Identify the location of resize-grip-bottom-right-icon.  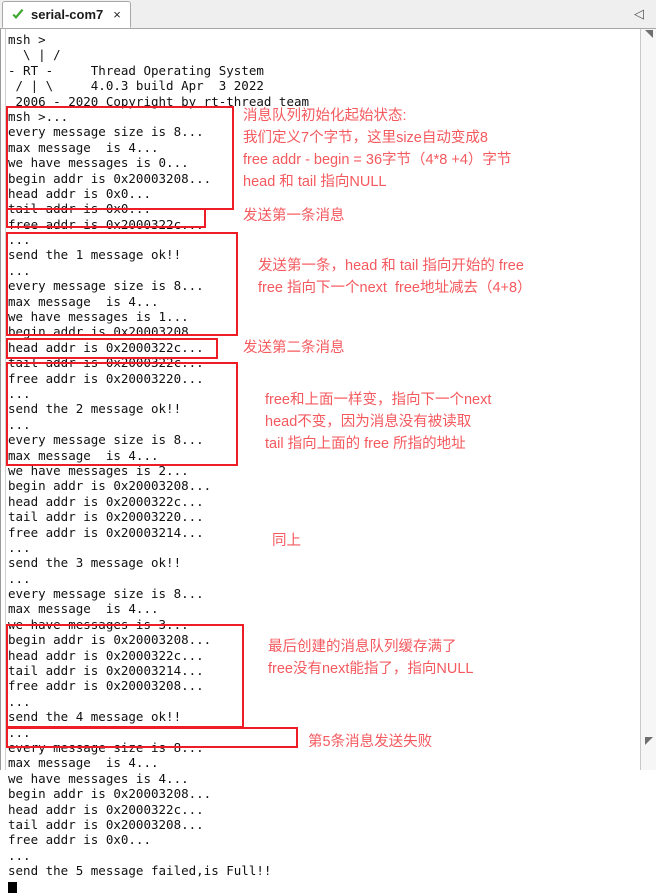
(649, 741).